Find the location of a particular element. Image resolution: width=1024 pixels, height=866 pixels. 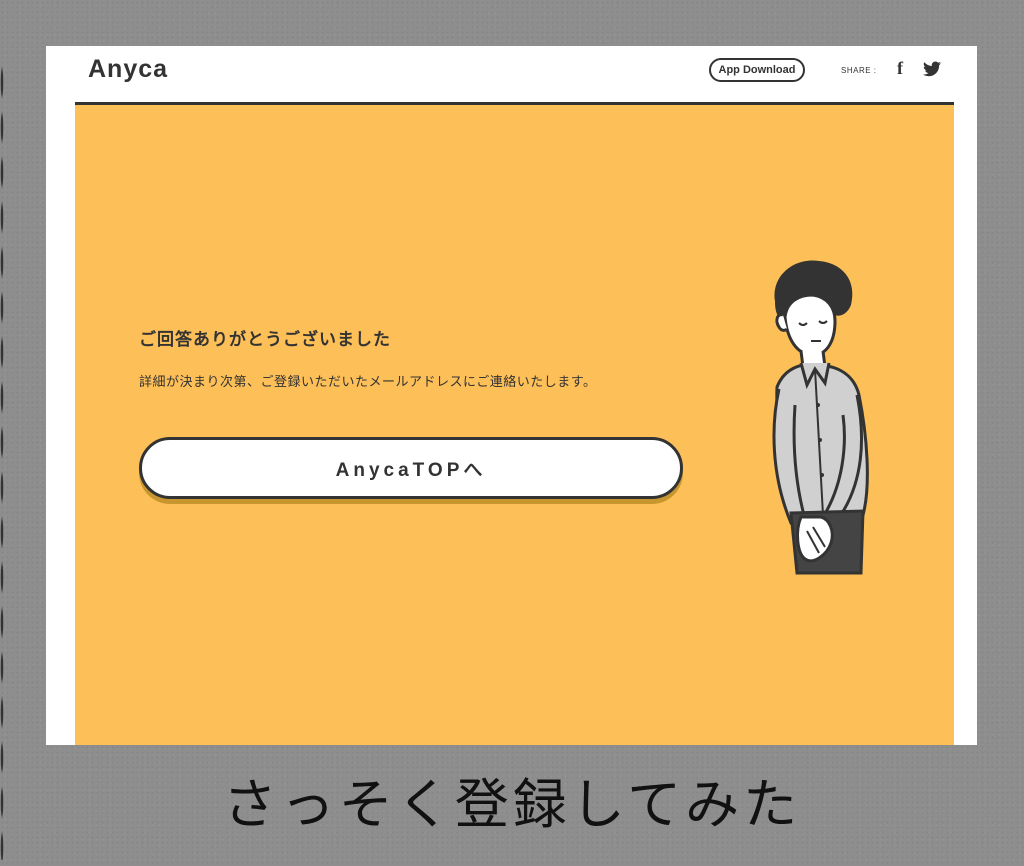

caption-text: さっそく登録してみた is located at coordinates (512, 804).